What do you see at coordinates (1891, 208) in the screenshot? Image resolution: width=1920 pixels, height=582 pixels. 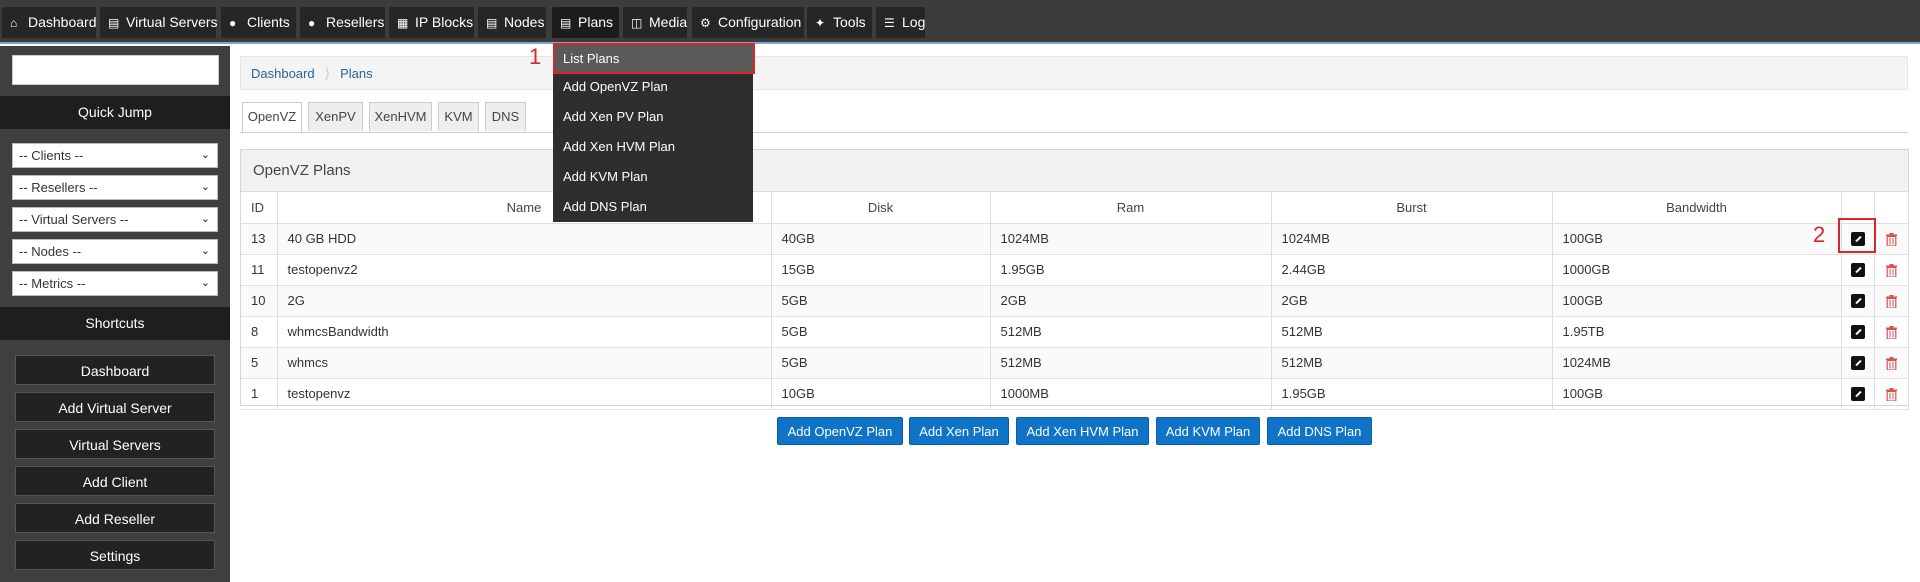 I see `column-header-delete` at bounding box center [1891, 208].